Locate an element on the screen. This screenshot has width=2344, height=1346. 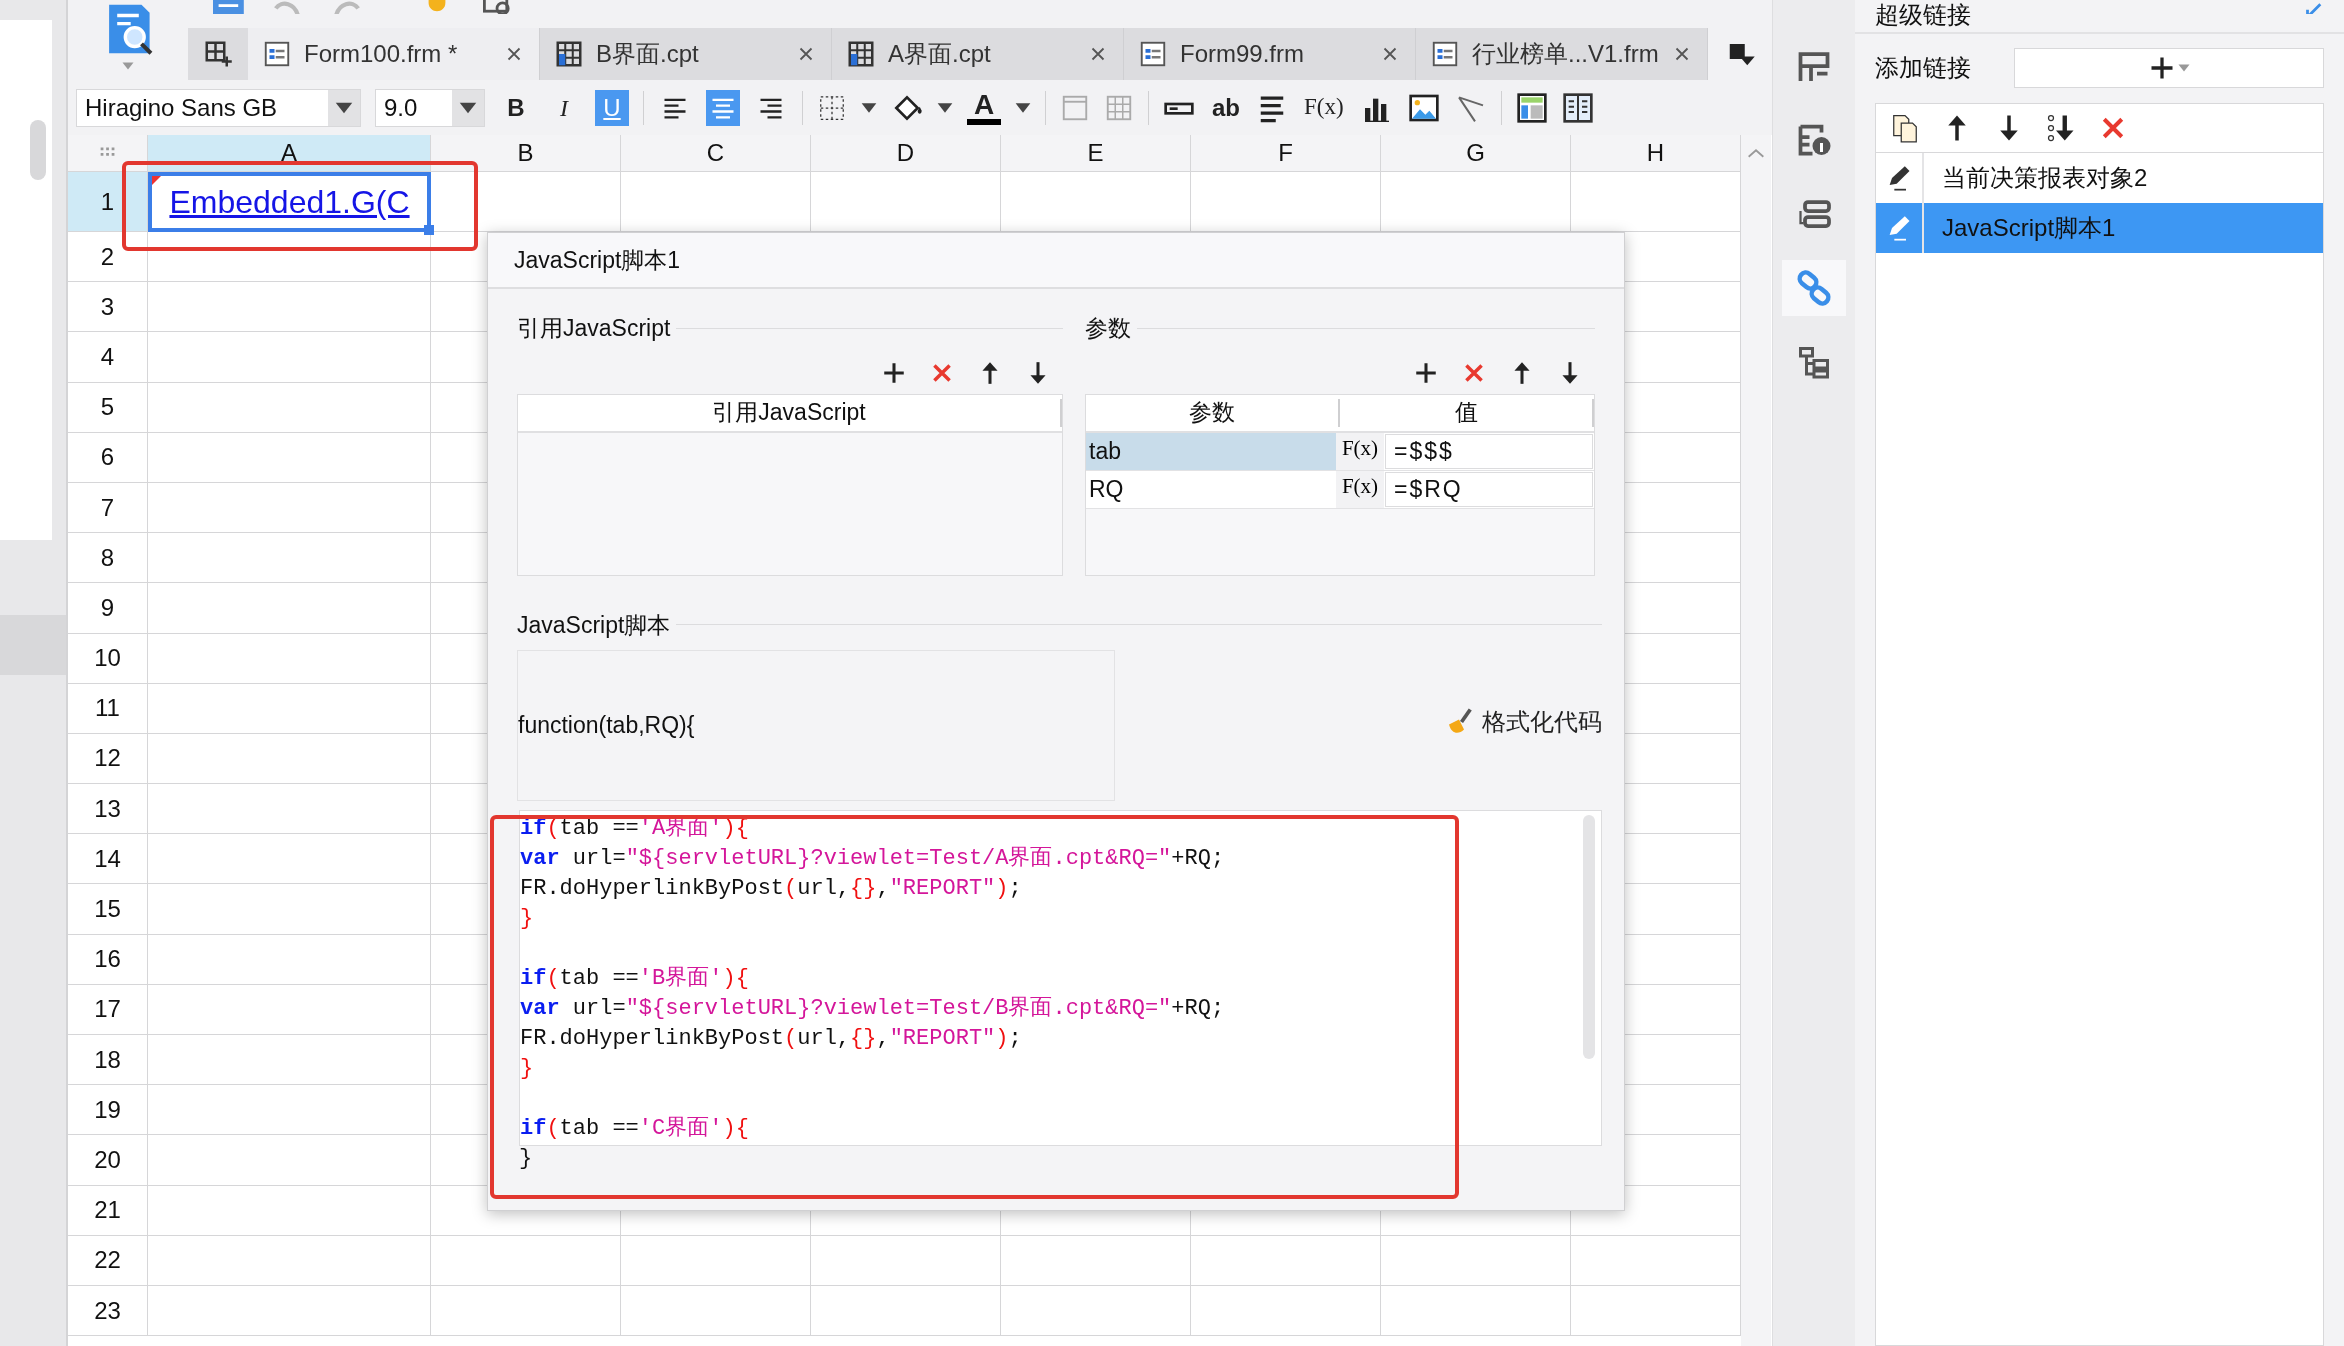
column-header: H is located at coordinates (1656, 153).